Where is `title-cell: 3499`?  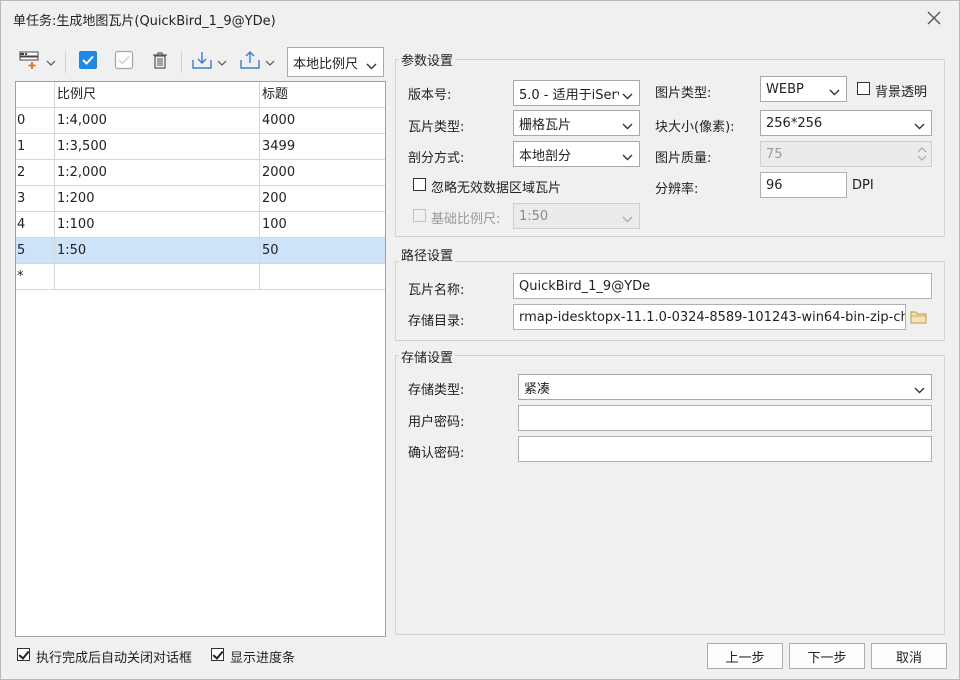 title-cell: 3499 is located at coordinates (323, 146).